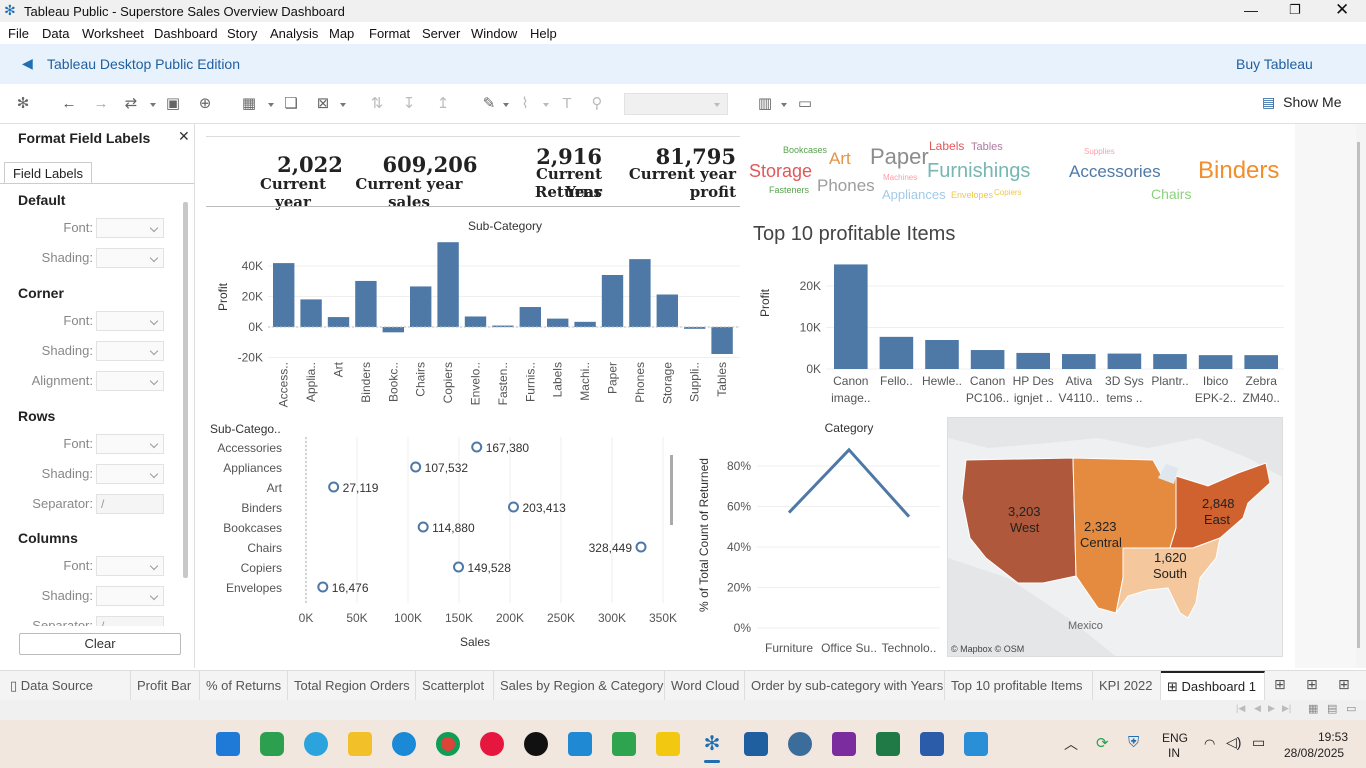  What do you see at coordinates (844, 744) in the screenshot?
I see `onenote-icon` at bounding box center [844, 744].